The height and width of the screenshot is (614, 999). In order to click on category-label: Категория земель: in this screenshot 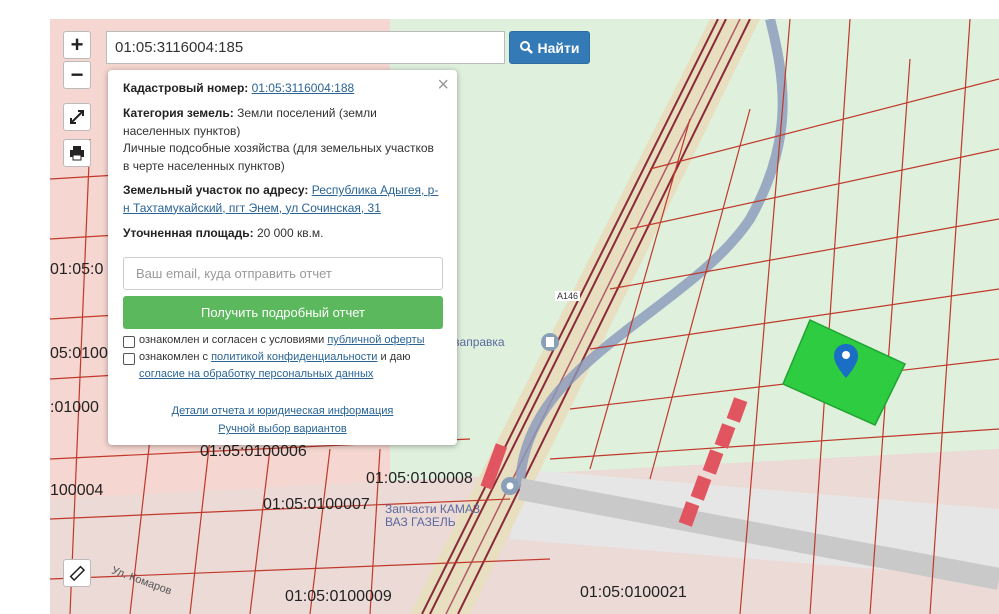, I will do `click(178, 113)`.